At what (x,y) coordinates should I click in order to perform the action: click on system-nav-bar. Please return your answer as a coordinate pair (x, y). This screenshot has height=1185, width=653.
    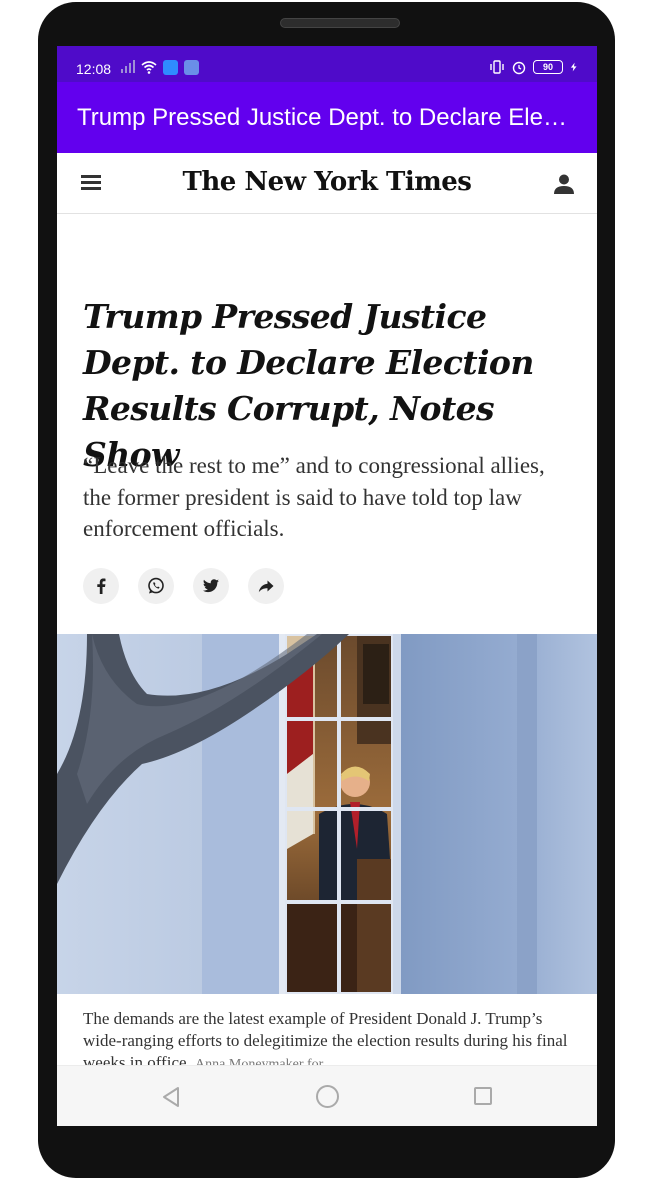
    Looking at the image, I should click on (327, 1095).